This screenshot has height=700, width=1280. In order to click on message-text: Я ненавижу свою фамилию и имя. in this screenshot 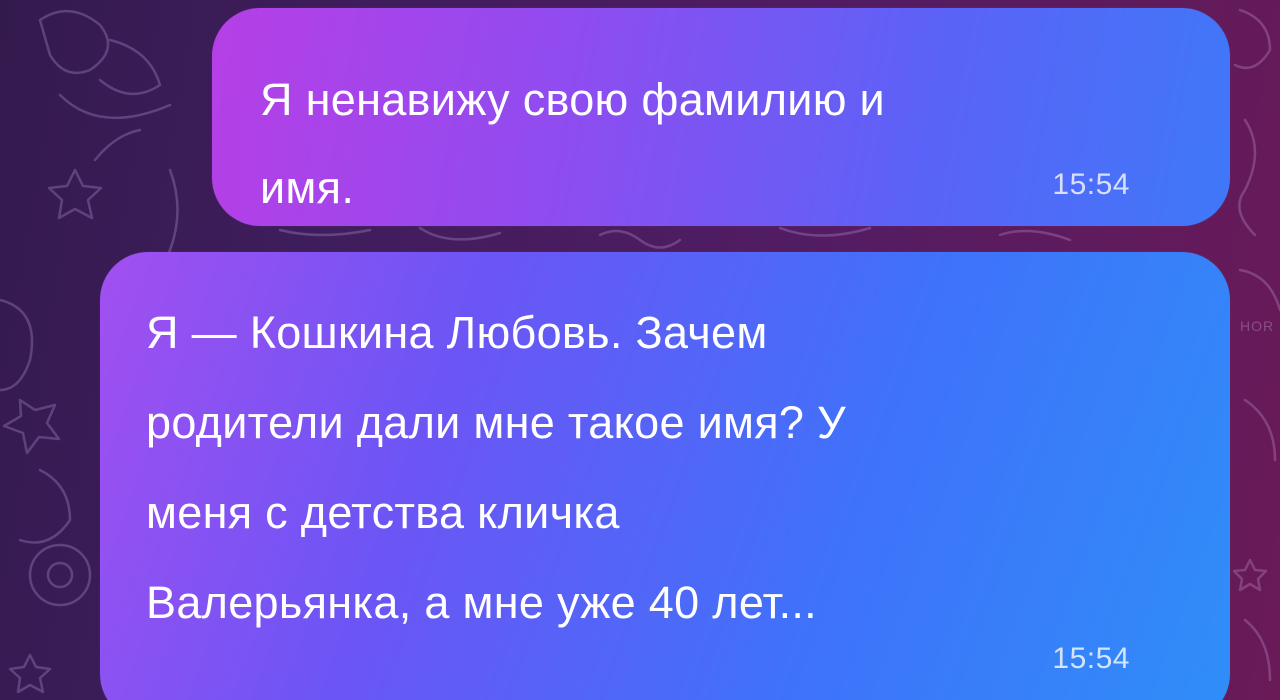, I will do `click(572, 143)`.